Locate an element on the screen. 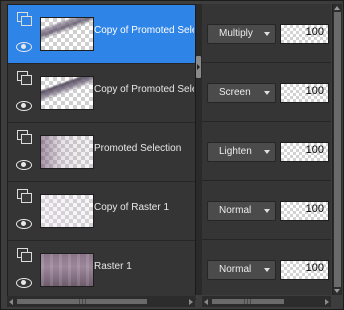  blend-mode-value: Screen is located at coordinates (235, 92).